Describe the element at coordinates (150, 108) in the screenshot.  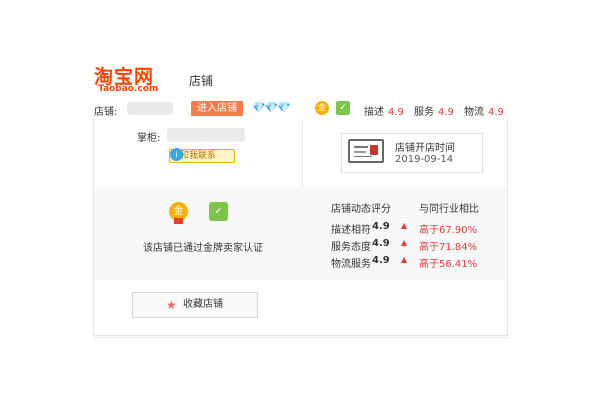
I see `shop-name-blurred` at that location.